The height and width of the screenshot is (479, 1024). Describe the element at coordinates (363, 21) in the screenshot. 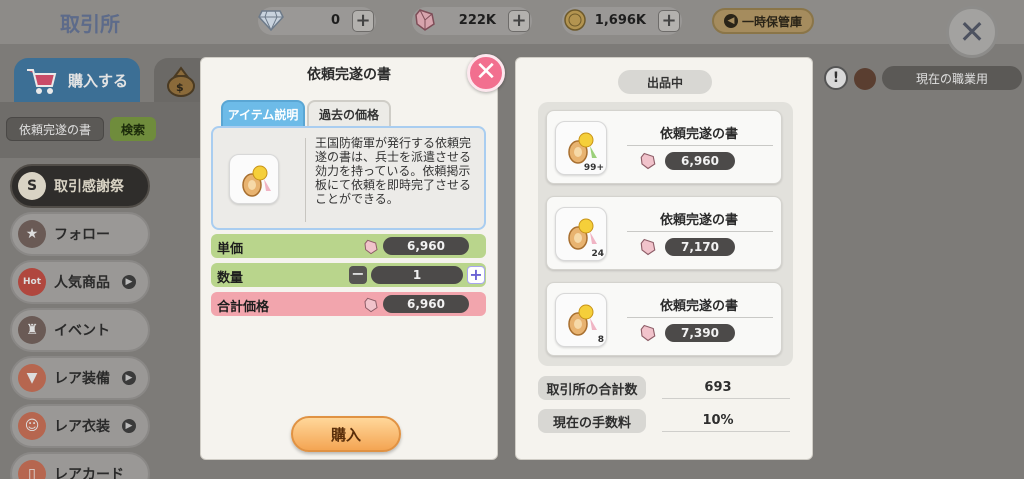

I see `add-diamond-button: +` at that location.